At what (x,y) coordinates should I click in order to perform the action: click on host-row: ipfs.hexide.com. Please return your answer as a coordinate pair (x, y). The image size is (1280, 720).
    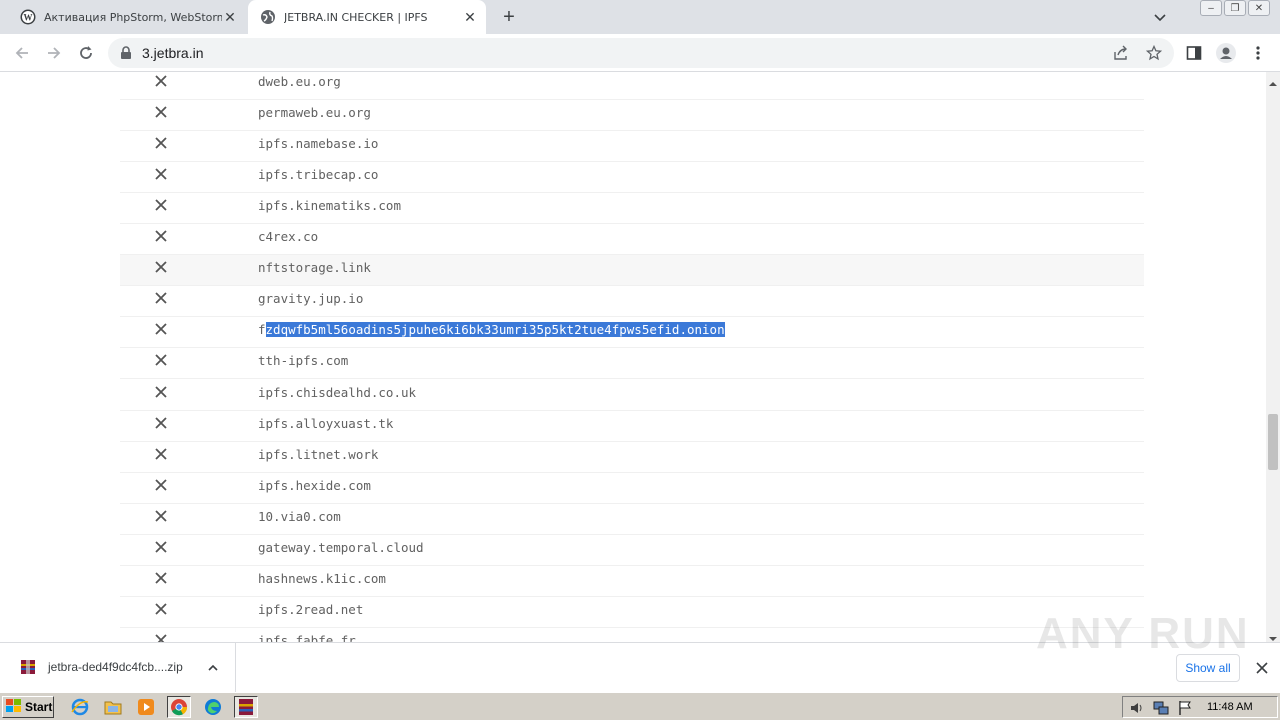
    Looking at the image, I should click on (632, 488).